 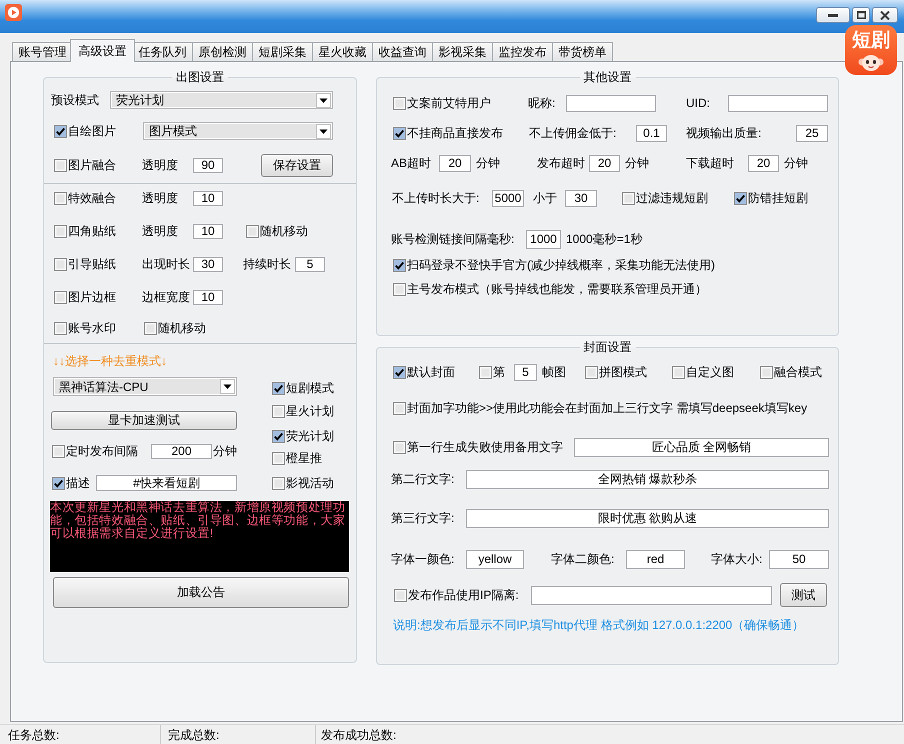 What do you see at coordinates (310, 436) in the screenshot?
I see `checkbox-label: 荧光计划` at bounding box center [310, 436].